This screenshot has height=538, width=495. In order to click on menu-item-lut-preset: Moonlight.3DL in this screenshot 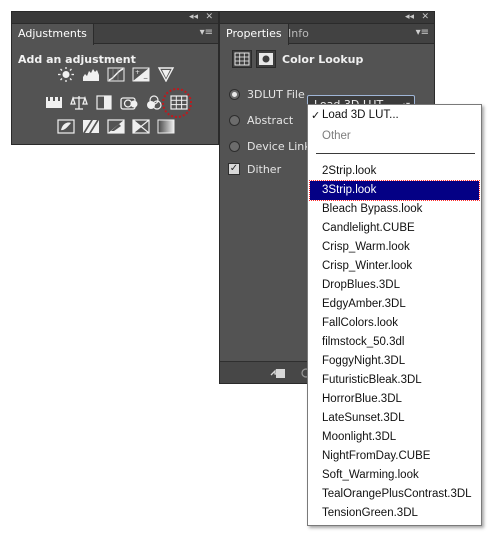, I will do `click(359, 437)`.